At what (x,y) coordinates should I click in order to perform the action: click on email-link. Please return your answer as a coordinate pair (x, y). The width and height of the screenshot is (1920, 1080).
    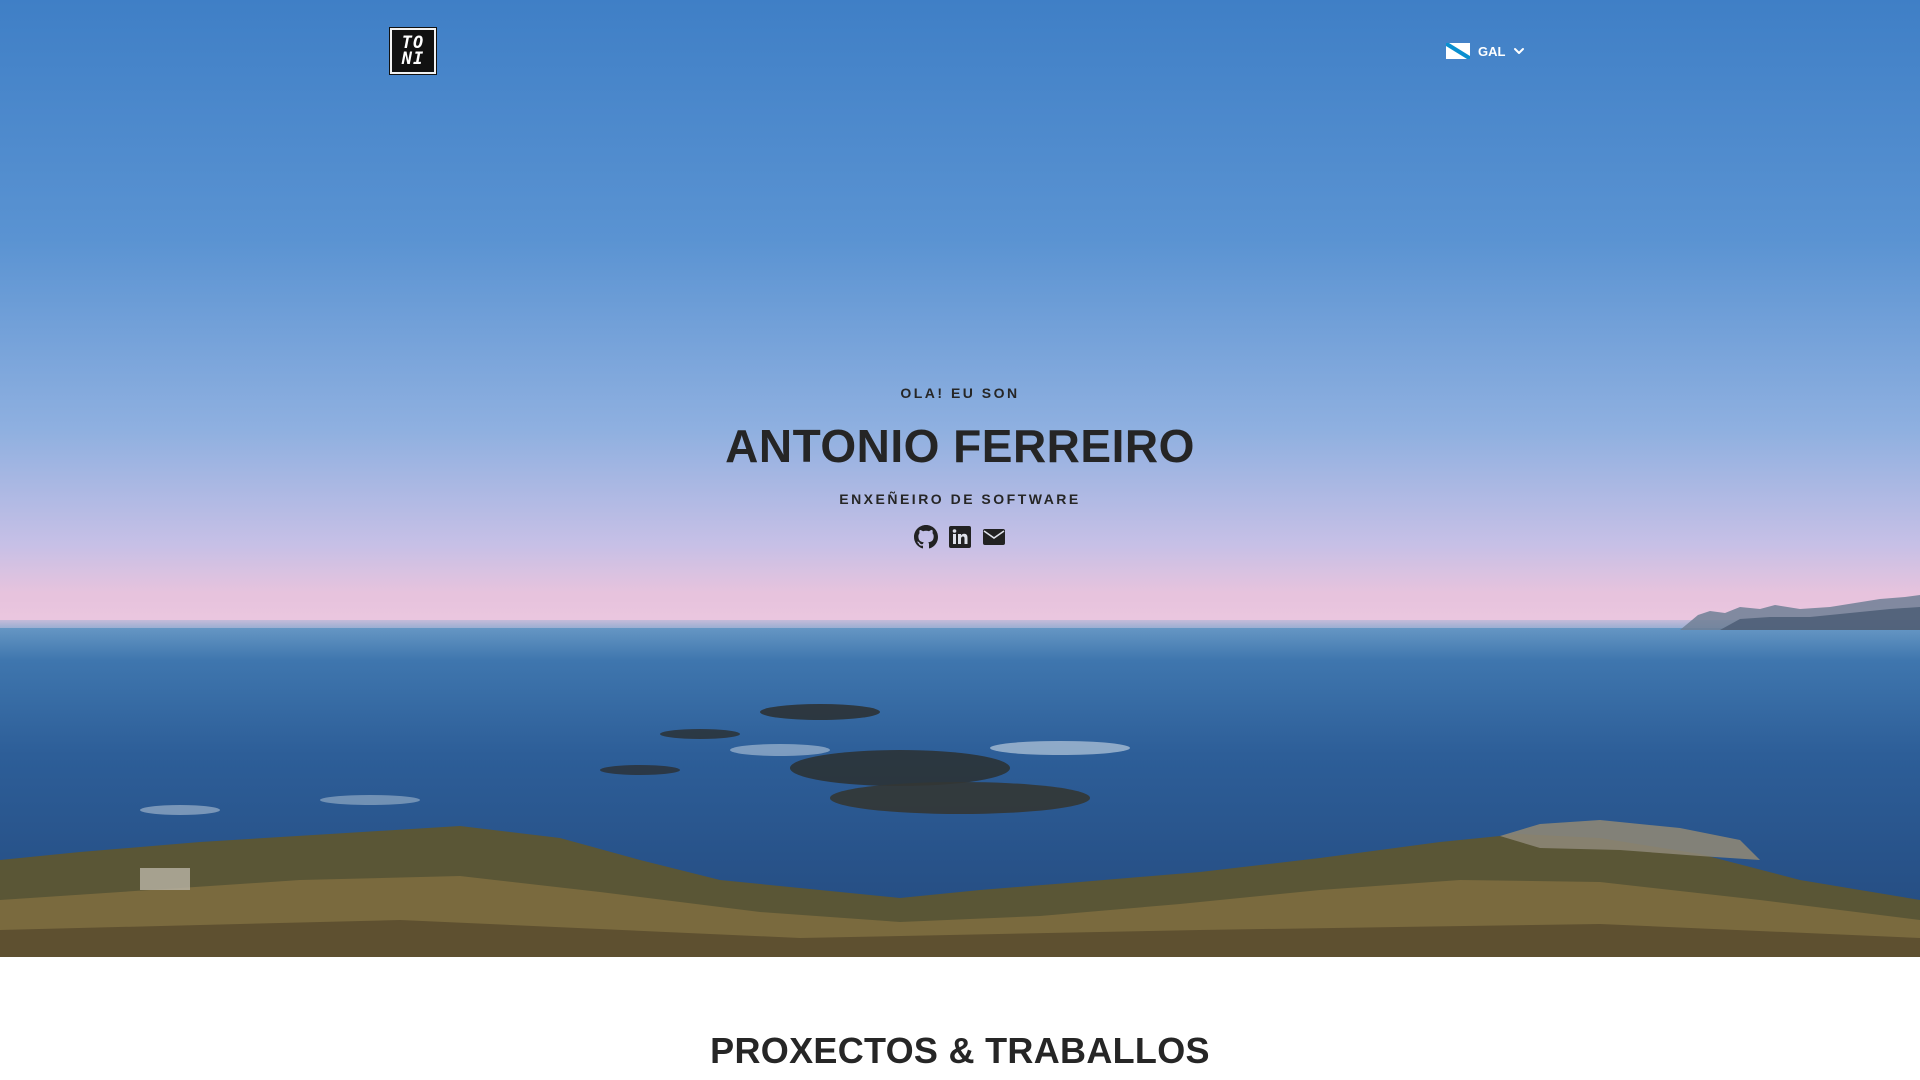
    Looking at the image, I should click on (994, 537).